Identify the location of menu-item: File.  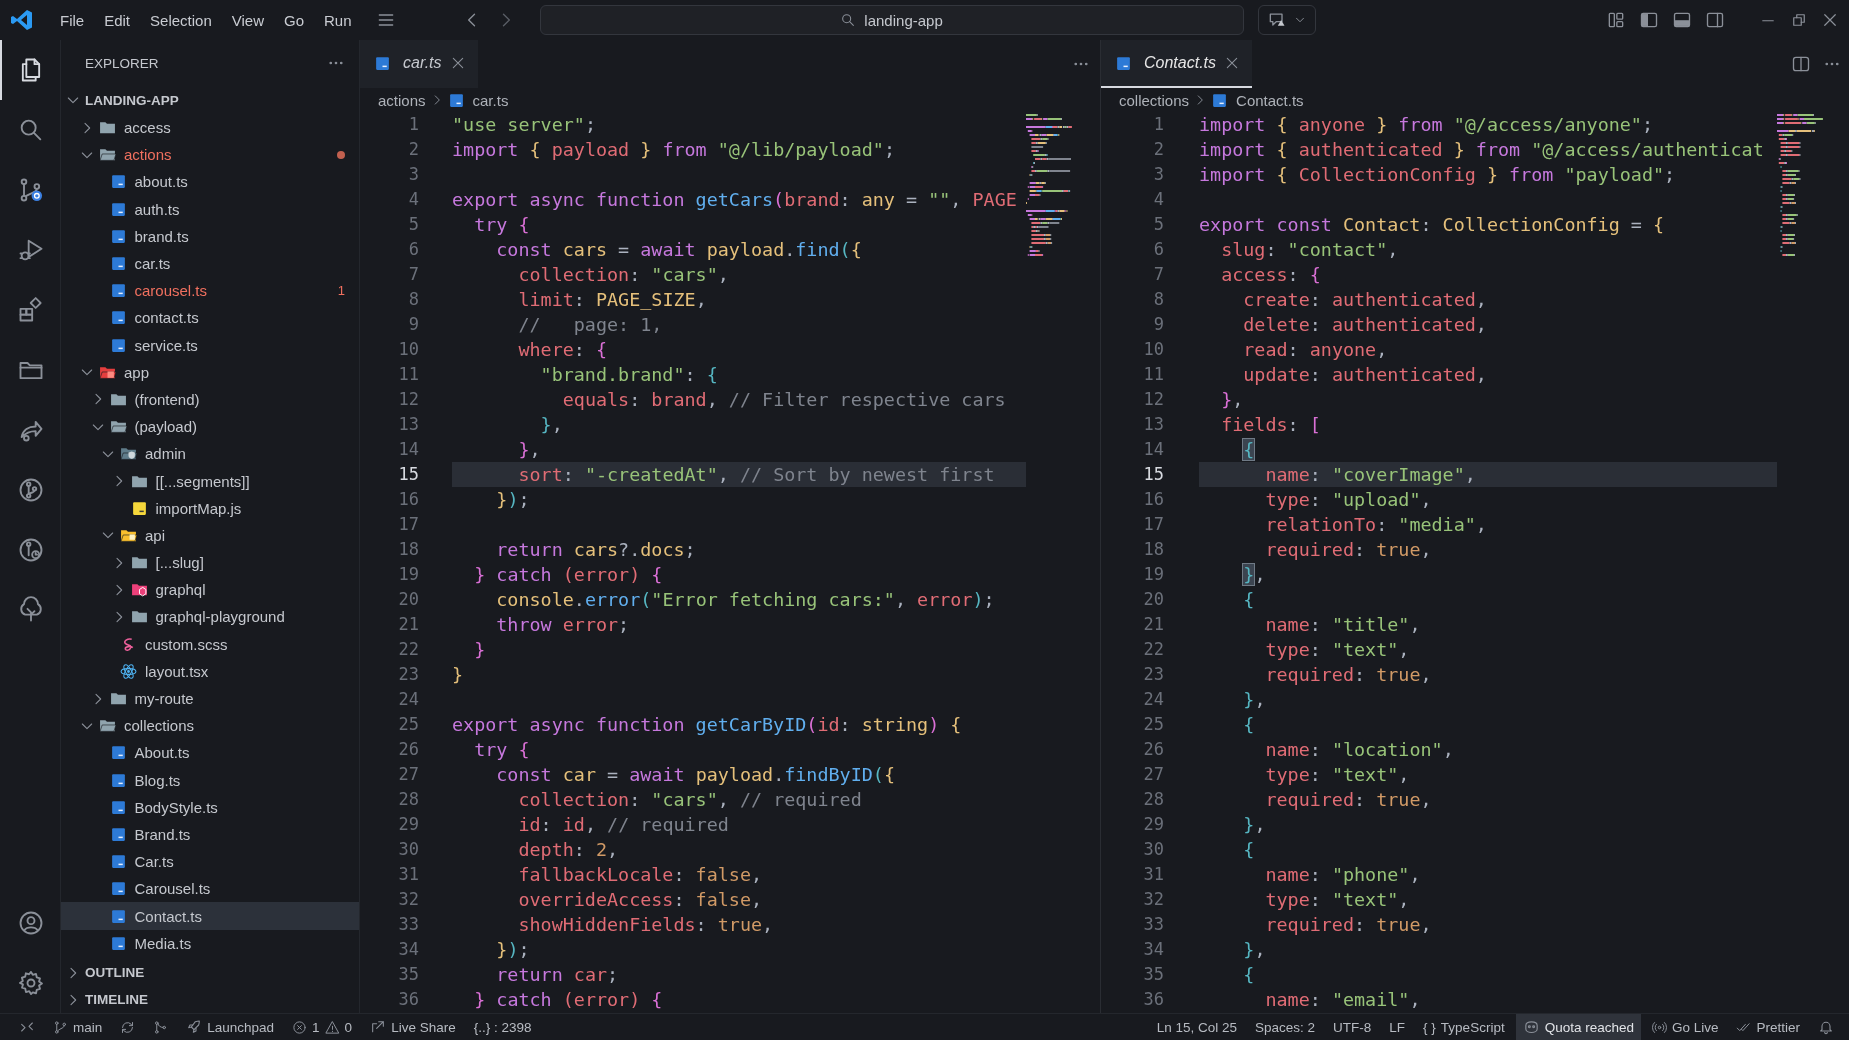
(72, 20).